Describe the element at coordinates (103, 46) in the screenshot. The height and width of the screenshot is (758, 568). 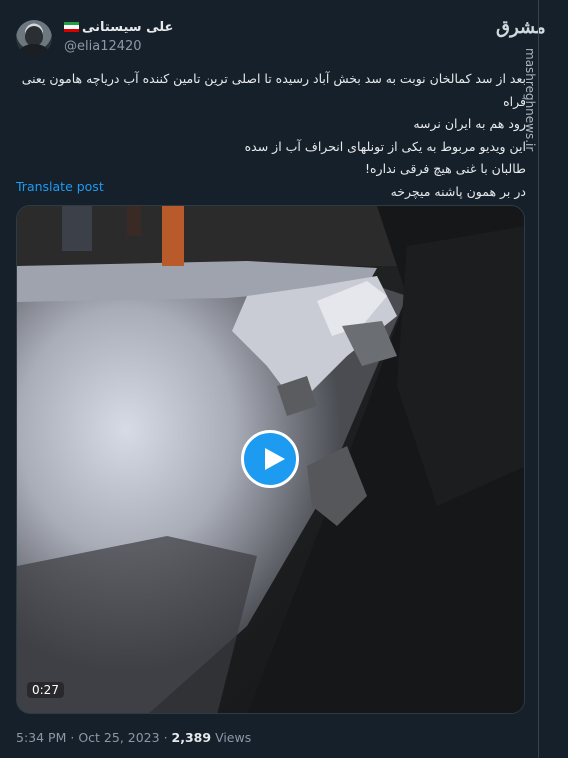
I see `author-handle: @elia12420` at that location.